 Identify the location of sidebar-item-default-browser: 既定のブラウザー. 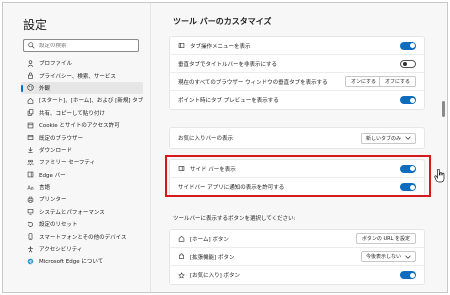
(82, 137).